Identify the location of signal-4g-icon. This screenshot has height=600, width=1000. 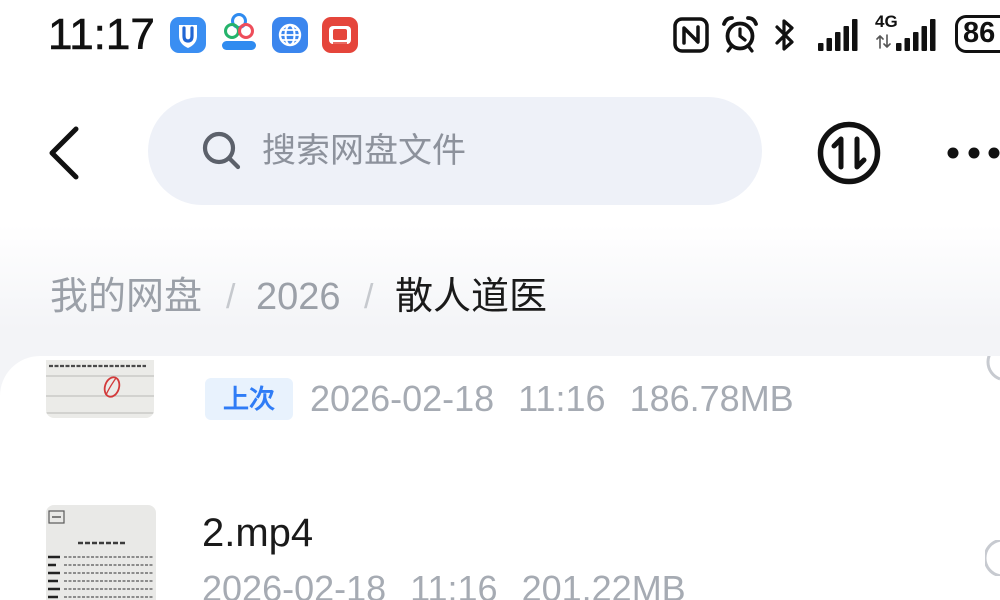
(917, 33).